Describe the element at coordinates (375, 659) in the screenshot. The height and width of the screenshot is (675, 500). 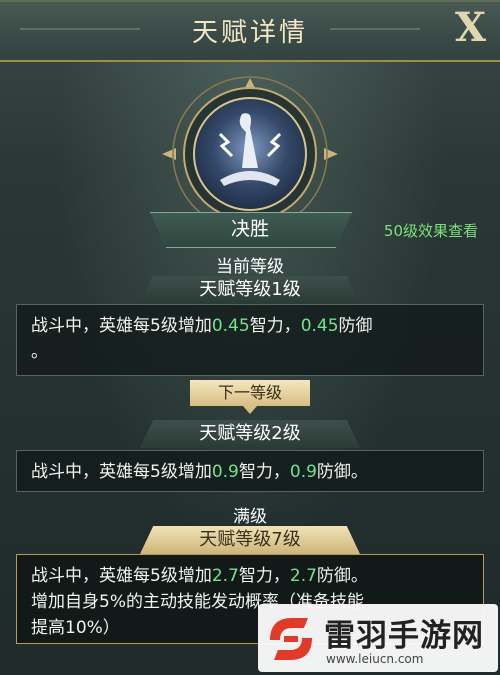
I see `watermark-url: www.leiucn.com` at that location.